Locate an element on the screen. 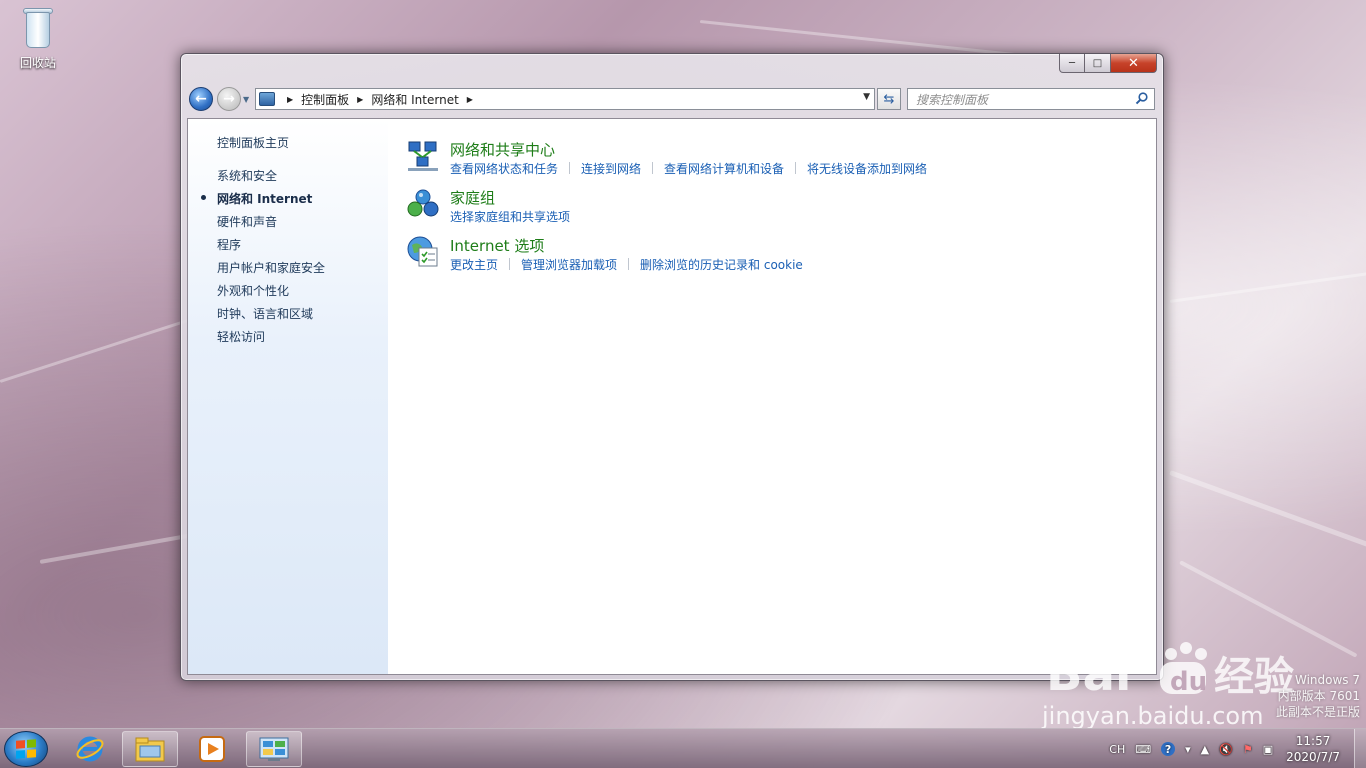 The width and height of the screenshot is (1366, 768). forward-button: → is located at coordinates (229, 99).